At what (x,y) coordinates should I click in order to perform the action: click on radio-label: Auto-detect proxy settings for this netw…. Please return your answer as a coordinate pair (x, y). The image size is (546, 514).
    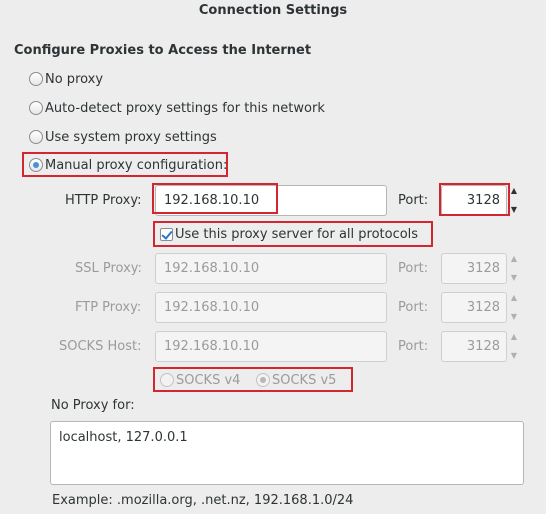
    Looking at the image, I should click on (185, 108).